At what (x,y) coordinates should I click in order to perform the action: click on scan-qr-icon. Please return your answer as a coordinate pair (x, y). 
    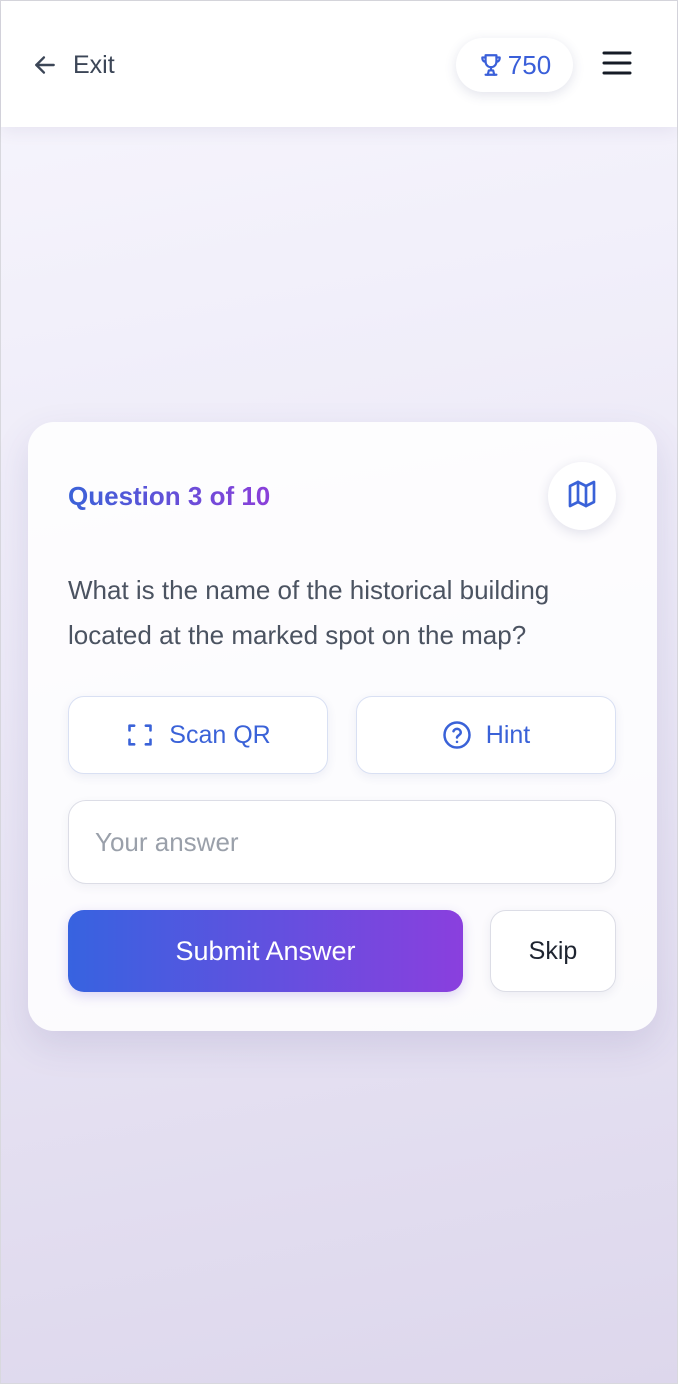
    Looking at the image, I should click on (140, 735).